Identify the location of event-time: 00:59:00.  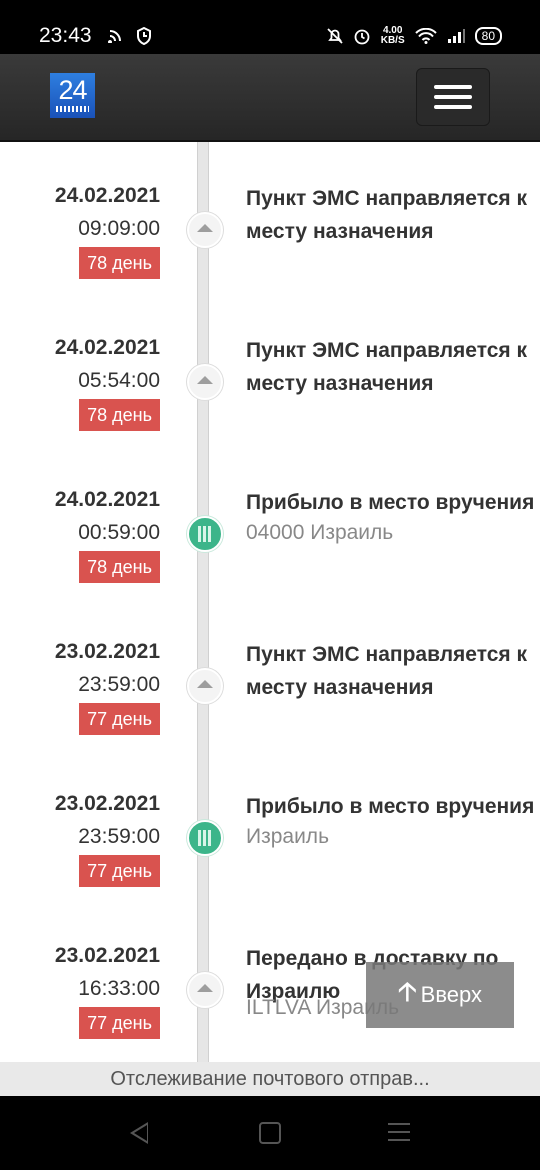
(119, 532).